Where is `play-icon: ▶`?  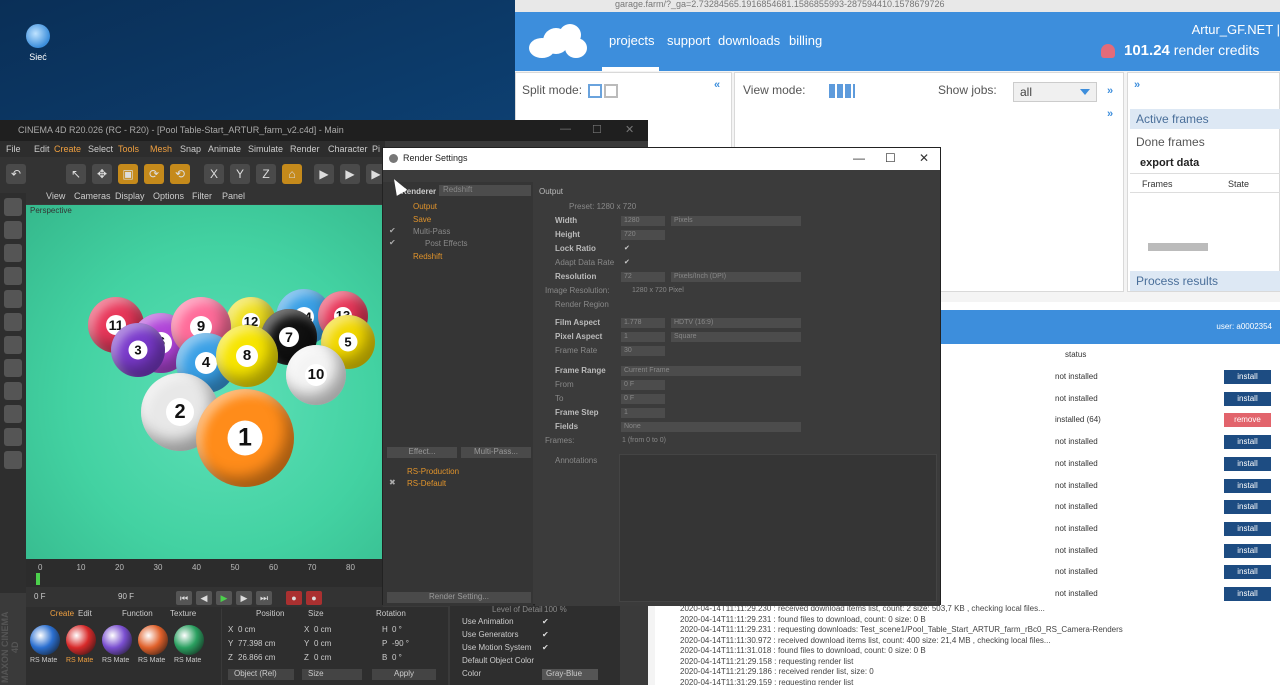
play-icon: ▶ is located at coordinates (224, 598).